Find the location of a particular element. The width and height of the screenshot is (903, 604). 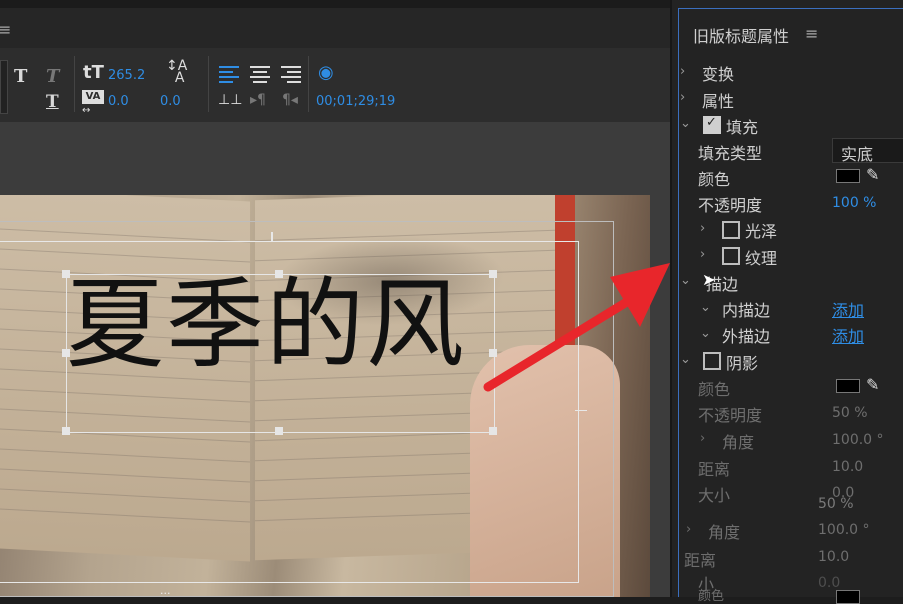

opacity-label: 不透明度 is located at coordinates (730, 205).